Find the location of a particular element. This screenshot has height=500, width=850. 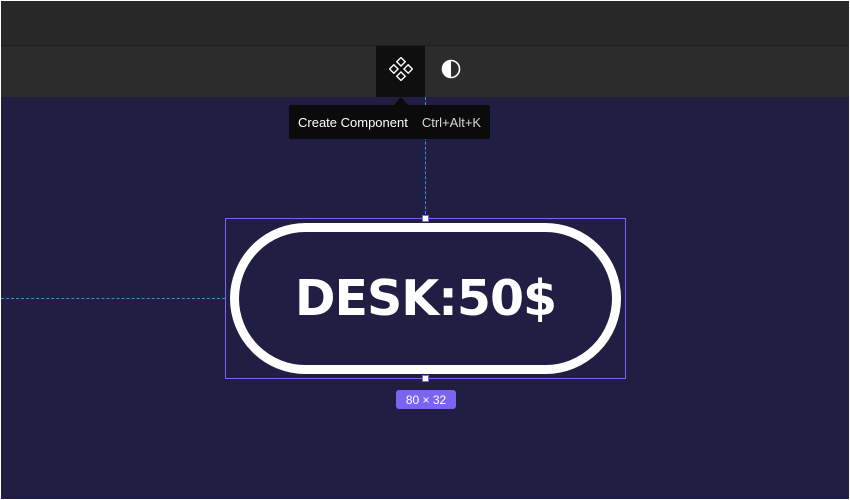

tooltip-label: Create Component is located at coordinates (353, 122).